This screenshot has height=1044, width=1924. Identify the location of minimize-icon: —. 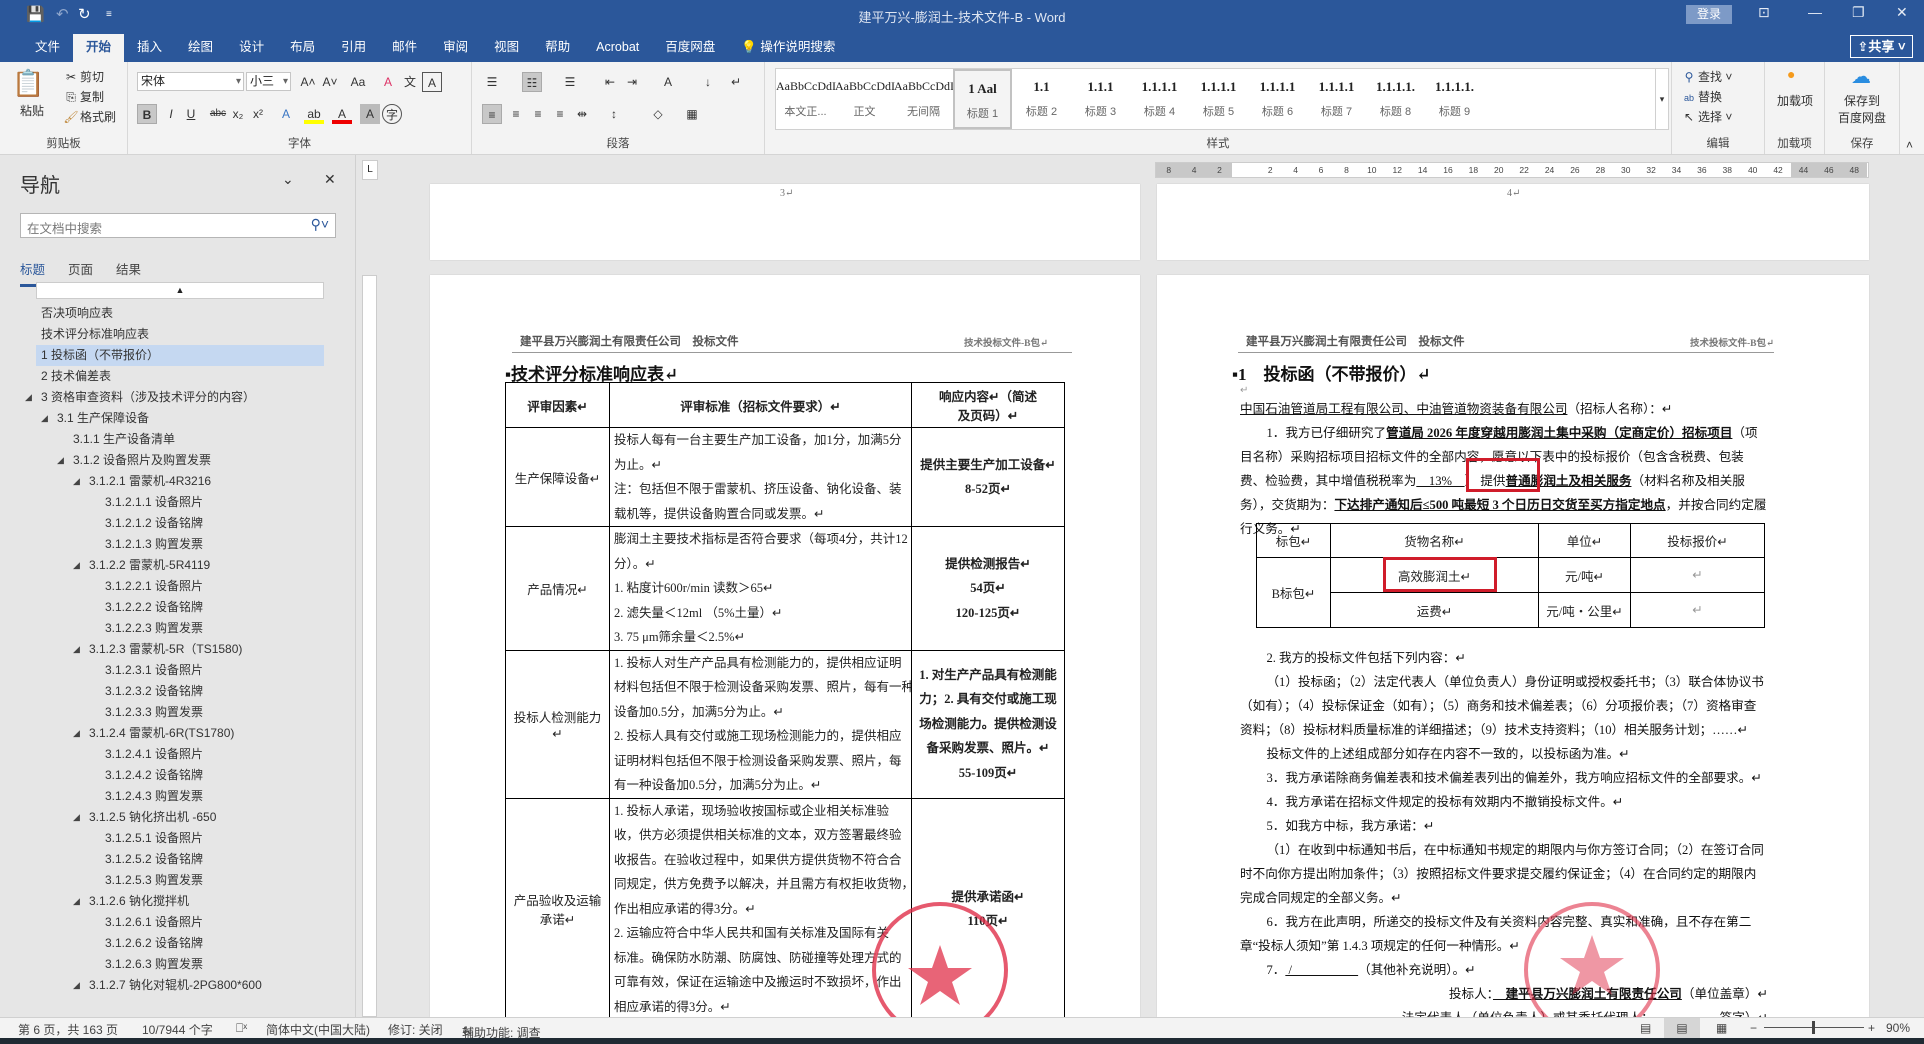
(1815, 12).